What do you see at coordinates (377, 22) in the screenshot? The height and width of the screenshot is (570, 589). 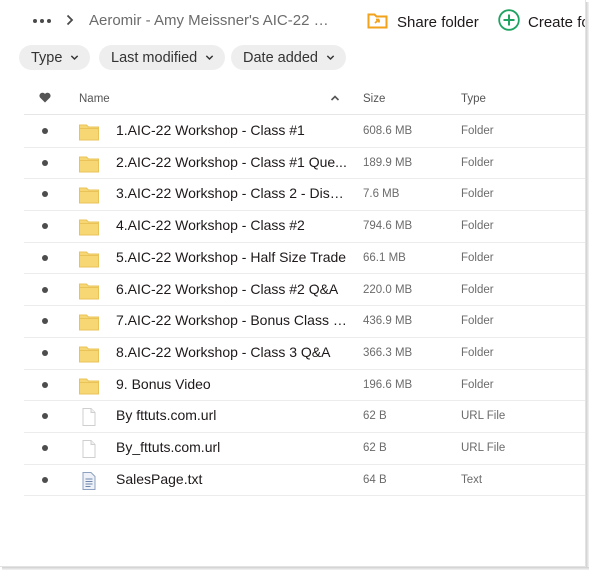 I see `share-folder-icon` at bounding box center [377, 22].